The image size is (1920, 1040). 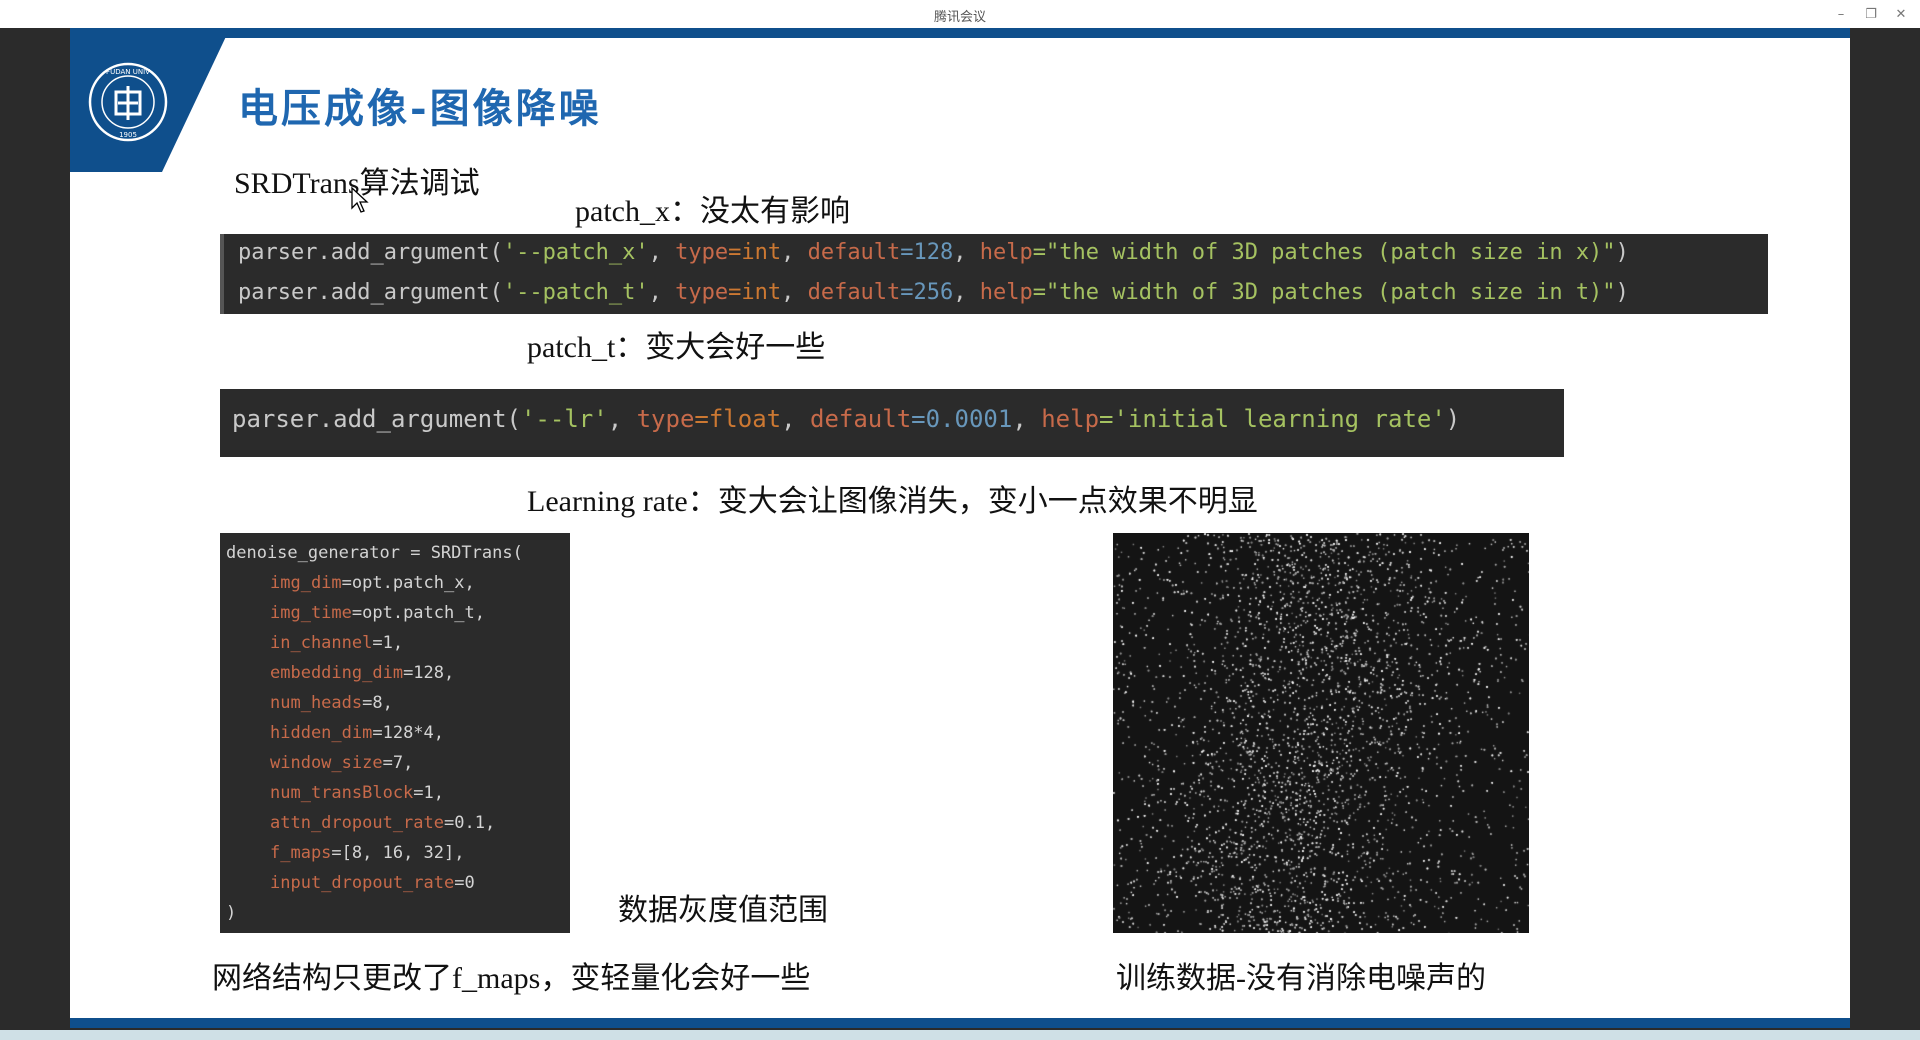 What do you see at coordinates (1301, 978) in the screenshot?
I see `training-data-note: 训练数据-没有消除电噪声的` at bounding box center [1301, 978].